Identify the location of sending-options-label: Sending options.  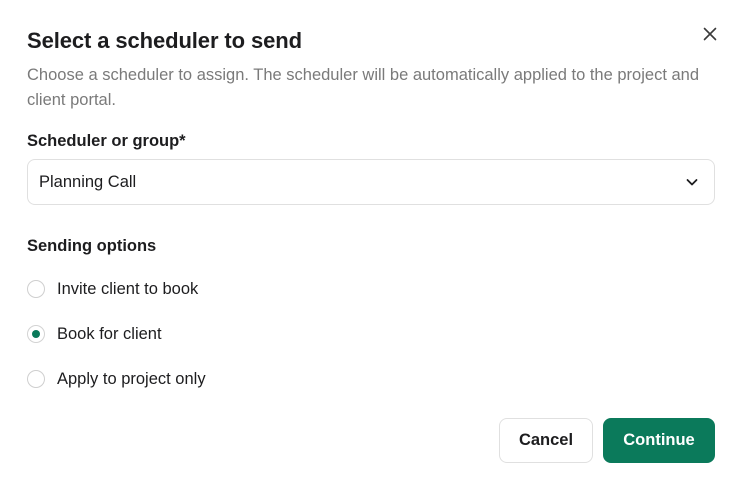
(92, 246).